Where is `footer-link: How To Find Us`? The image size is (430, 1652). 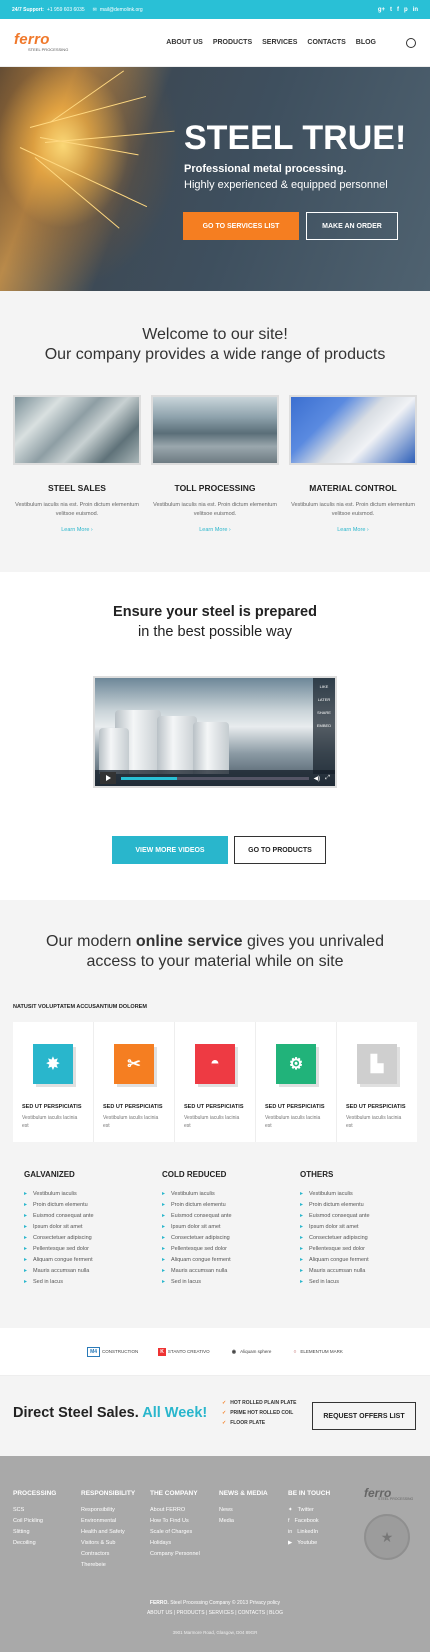 footer-link: How To Find Us is located at coordinates (175, 1521).